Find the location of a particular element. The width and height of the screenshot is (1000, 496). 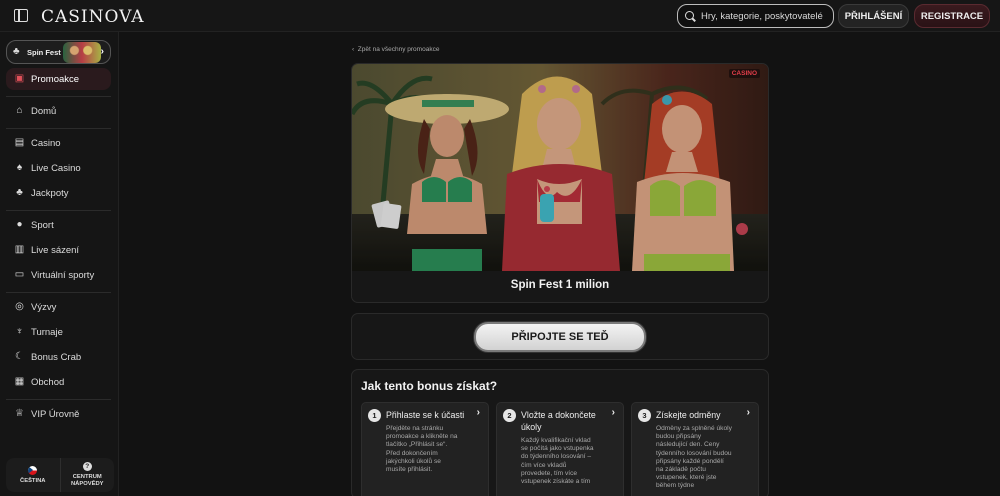

medal-icon: ◎ is located at coordinates (19, 306).